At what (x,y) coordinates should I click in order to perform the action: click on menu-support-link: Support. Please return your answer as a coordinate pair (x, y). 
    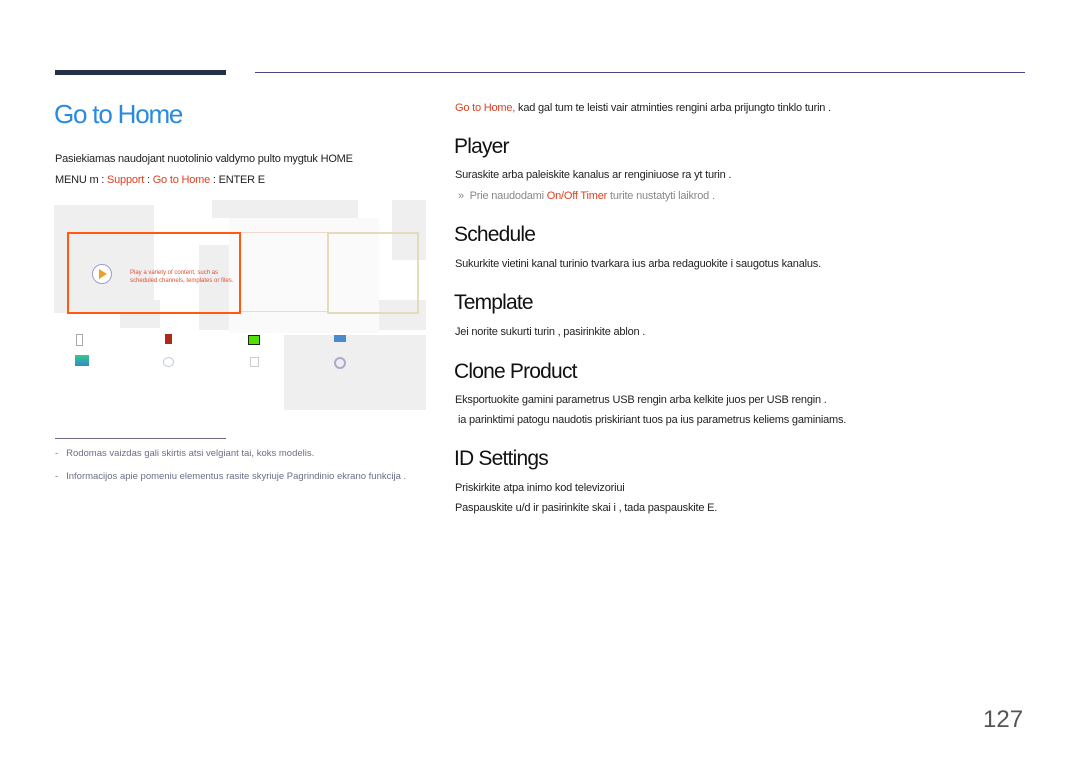
    Looking at the image, I should click on (125, 180).